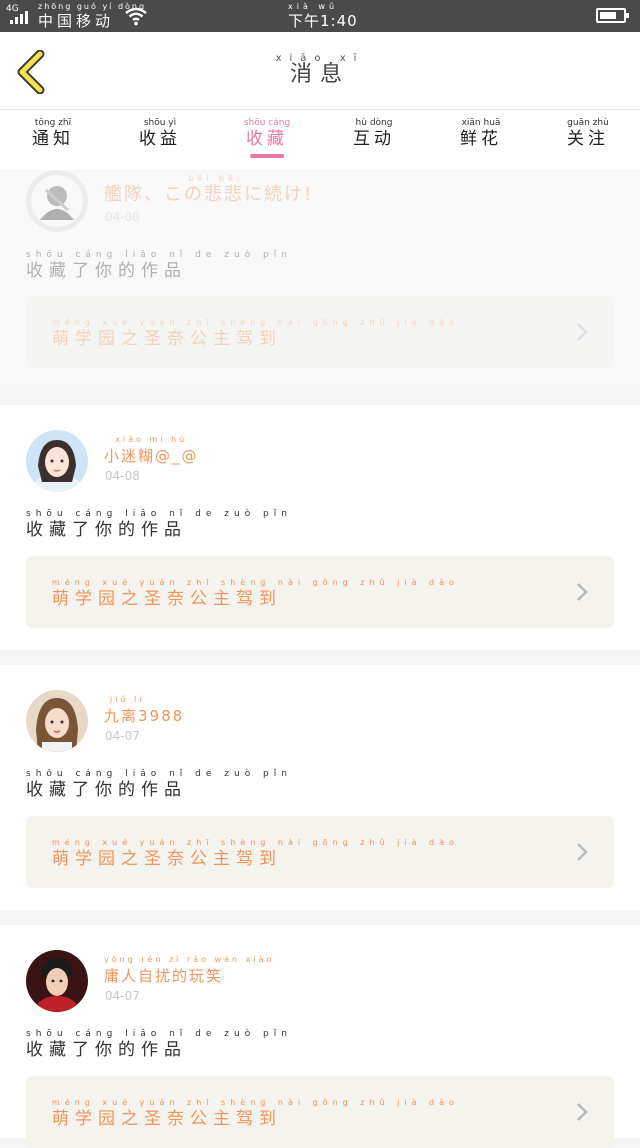 The width and height of the screenshot is (640, 1148). Describe the element at coordinates (136, 16) in the screenshot. I see `wifi-icon` at that location.